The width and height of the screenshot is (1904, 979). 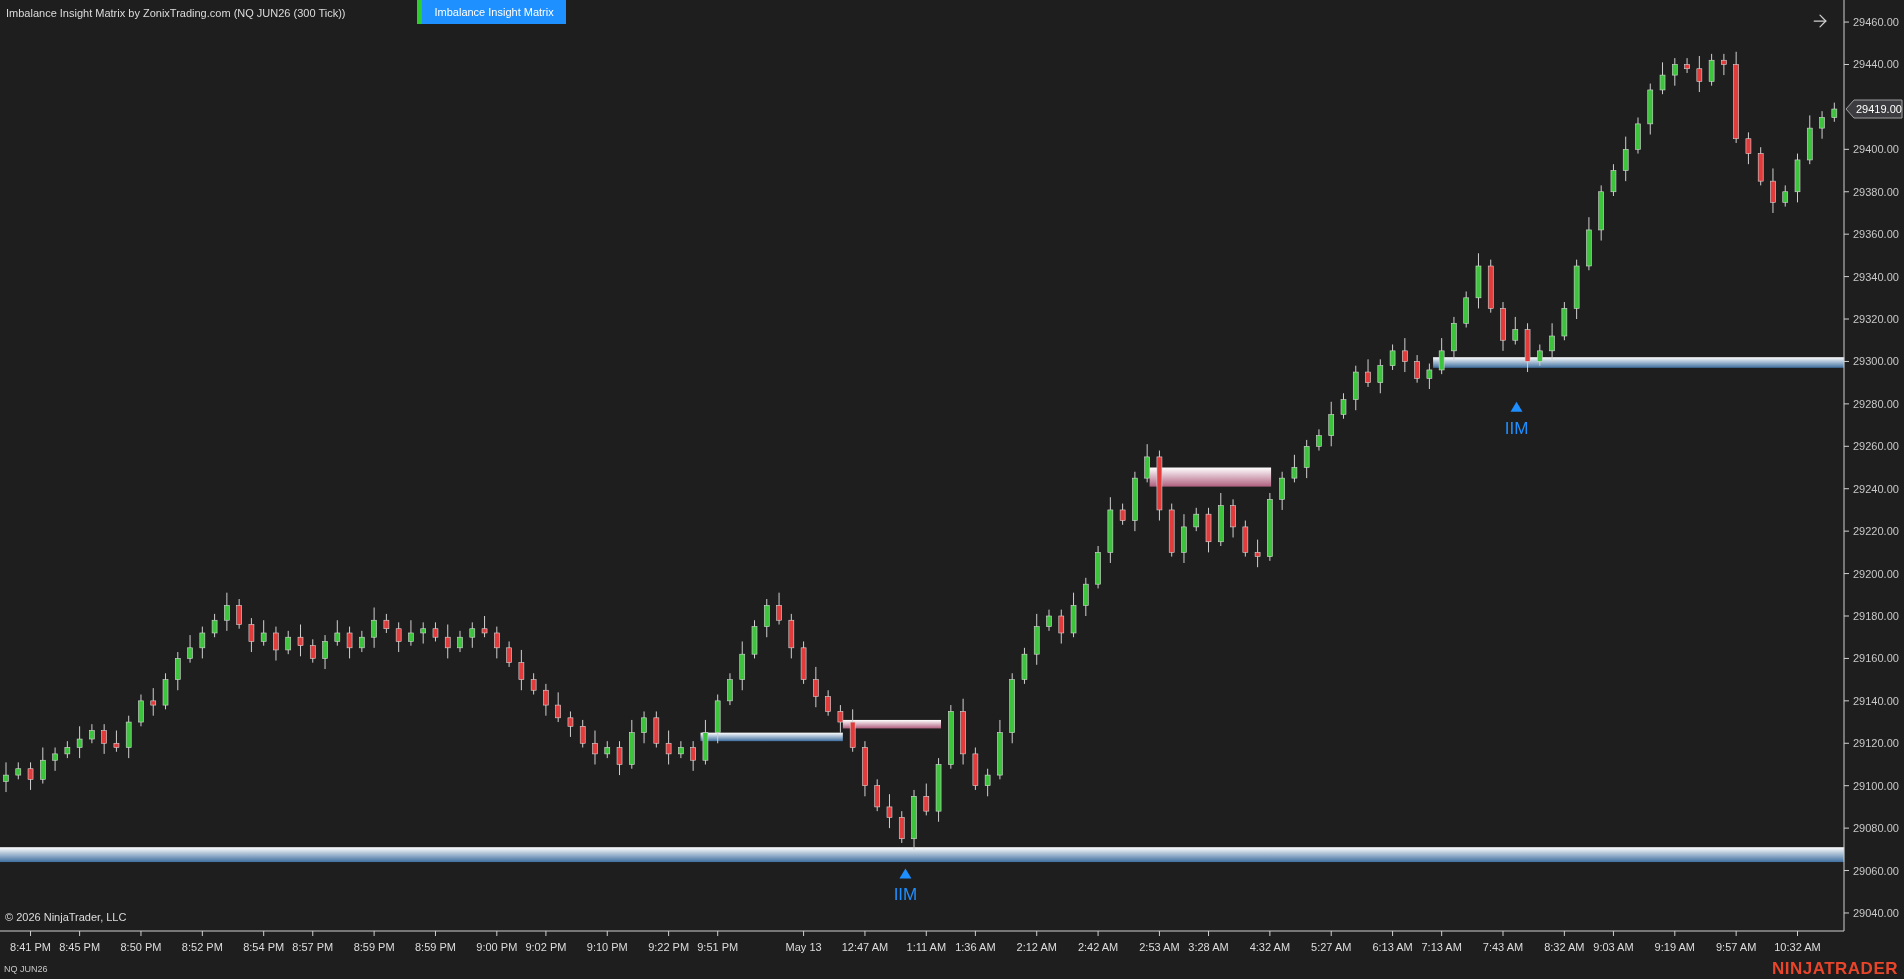 I want to click on time-axis-label: 8:52 PM, so click(x=202, y=947).